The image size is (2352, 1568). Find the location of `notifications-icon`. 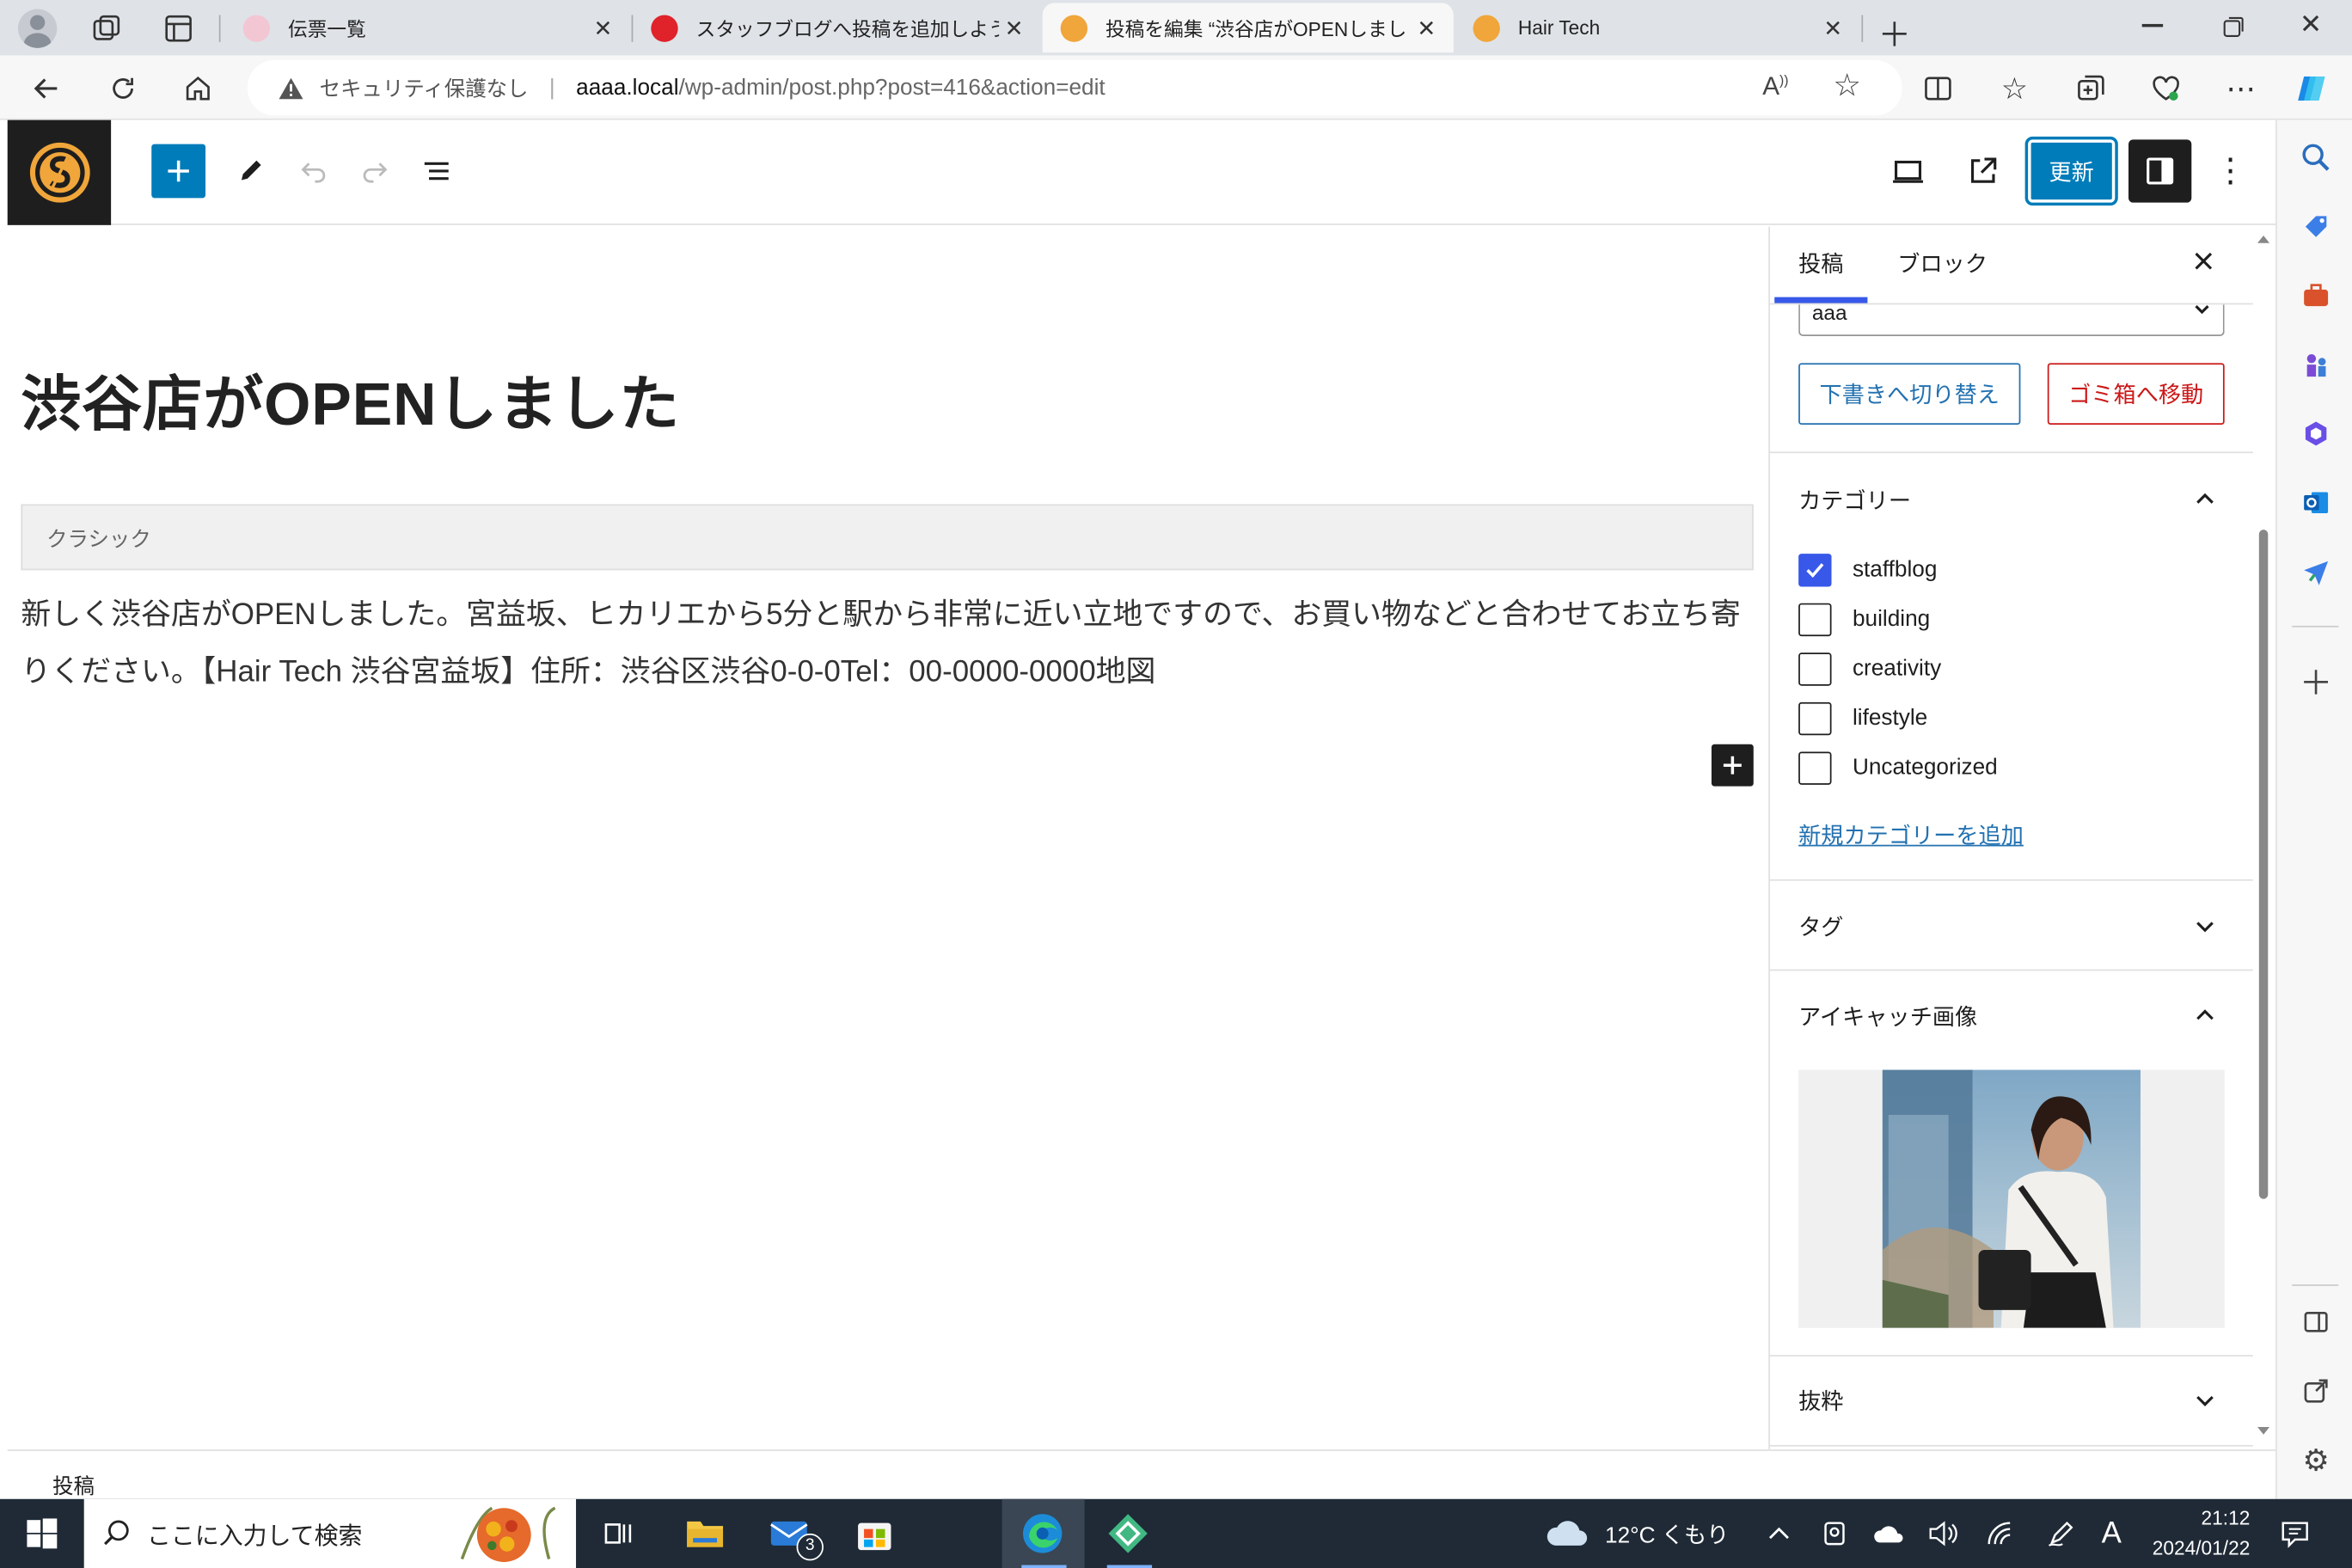

notifications-icon is located at coordinates (2295, 1533).